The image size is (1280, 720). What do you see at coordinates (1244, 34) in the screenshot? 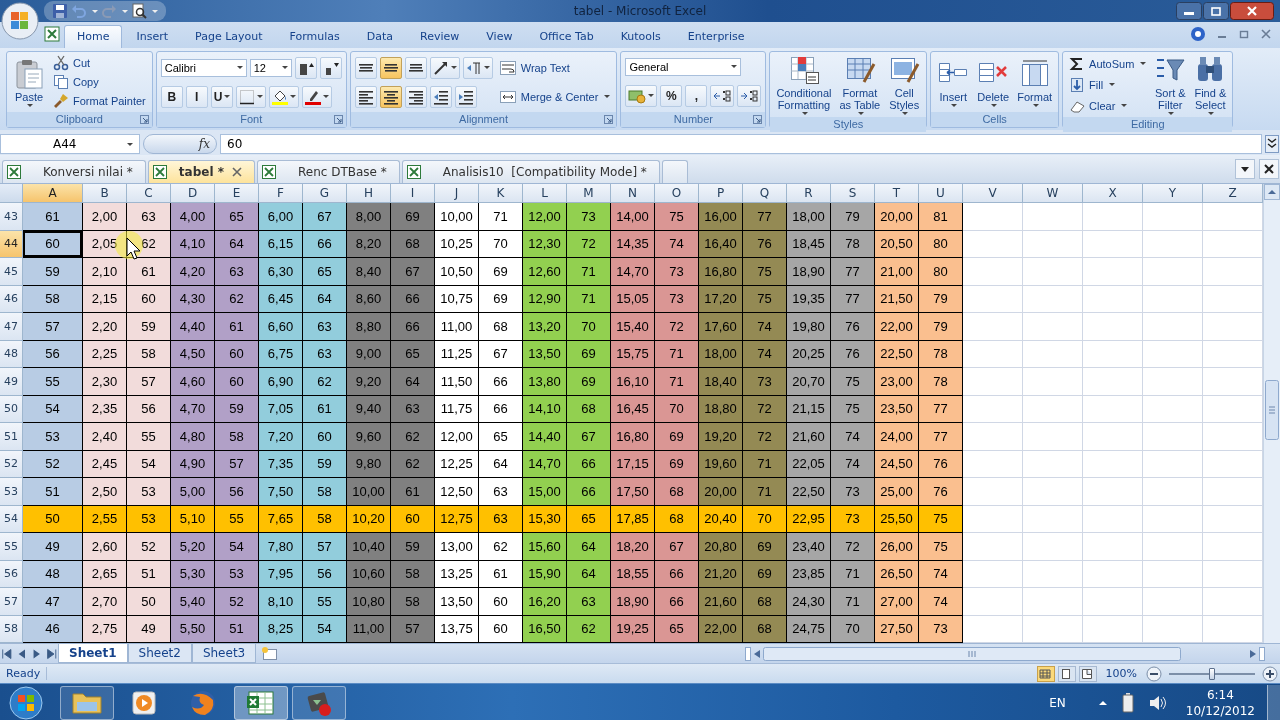
I see `restore-icon` at bounding box center [1244, 34].